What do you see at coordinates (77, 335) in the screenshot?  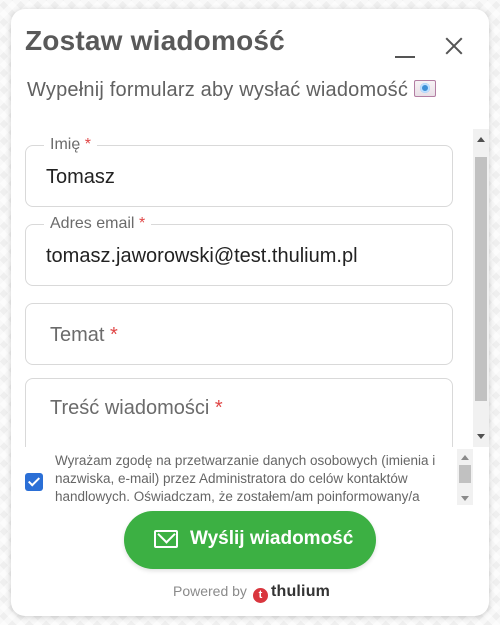 I see `subject-placeholder-text: Temat` at bounding box center [77, 335].